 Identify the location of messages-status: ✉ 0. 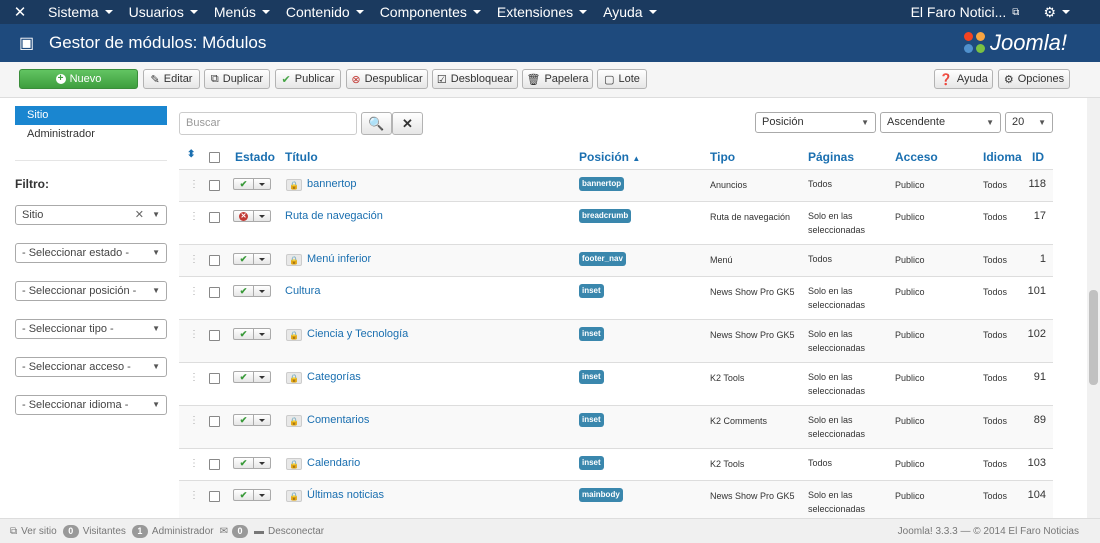
(234, 531).